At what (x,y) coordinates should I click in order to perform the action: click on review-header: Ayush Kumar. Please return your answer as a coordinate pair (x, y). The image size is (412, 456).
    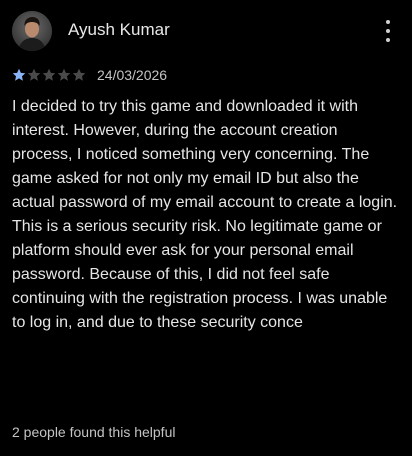
    Looking at the image, I should click on (206, 31).